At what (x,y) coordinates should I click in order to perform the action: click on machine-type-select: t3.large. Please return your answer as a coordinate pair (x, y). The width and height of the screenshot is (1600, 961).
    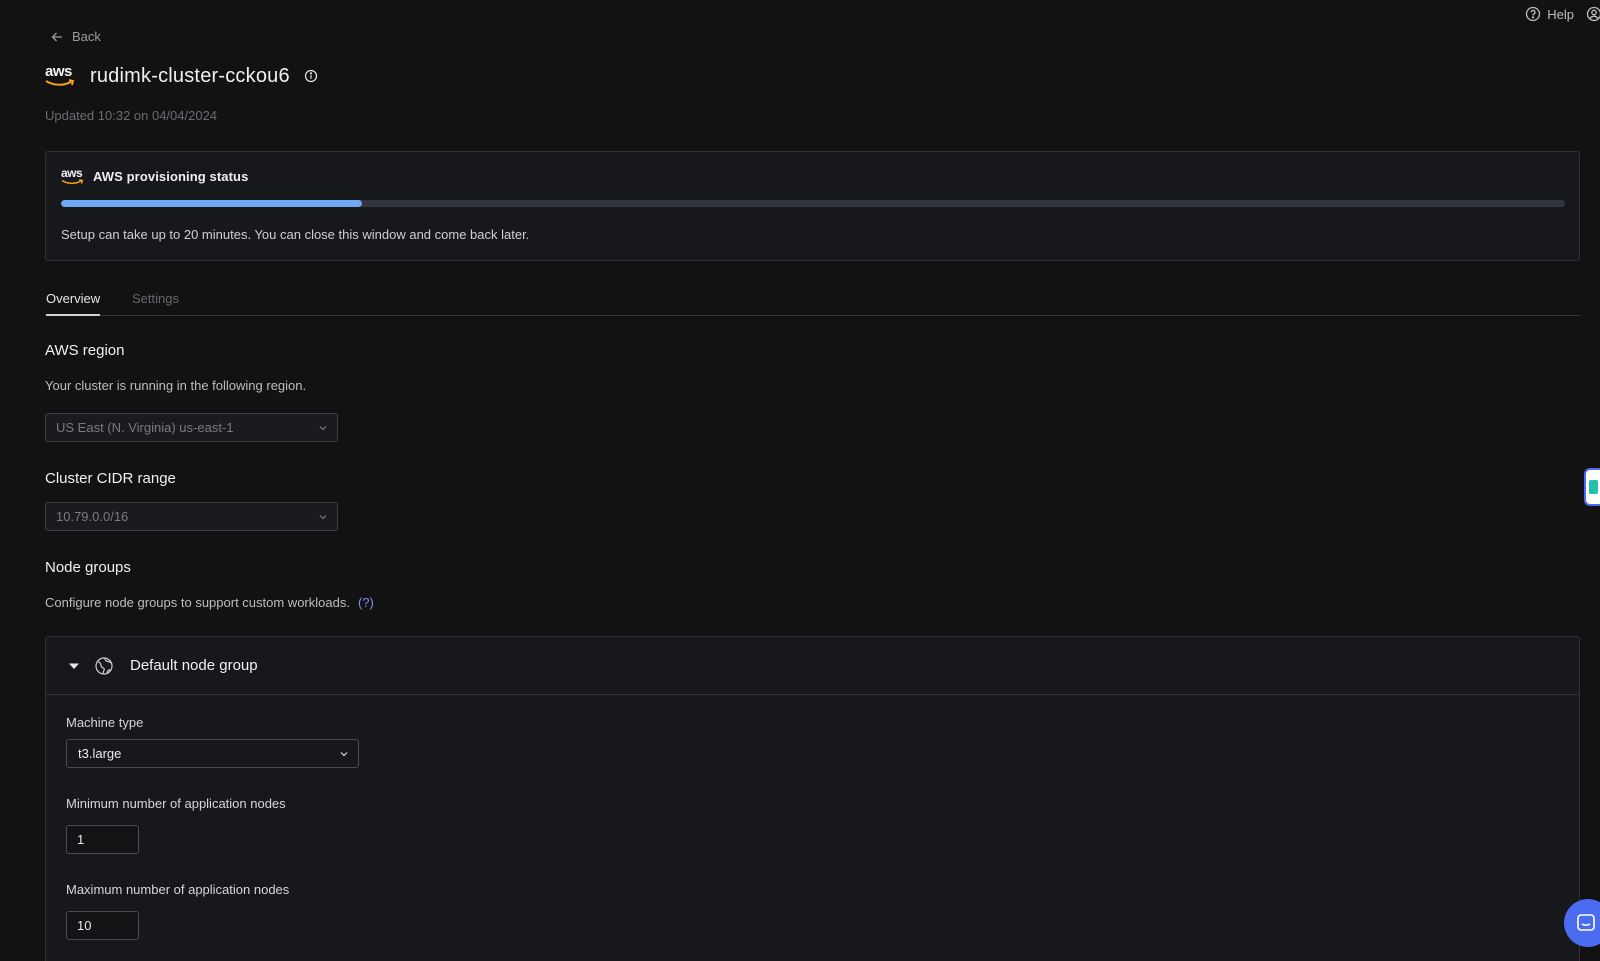
    Looking at the image, I should click on (212, 753).